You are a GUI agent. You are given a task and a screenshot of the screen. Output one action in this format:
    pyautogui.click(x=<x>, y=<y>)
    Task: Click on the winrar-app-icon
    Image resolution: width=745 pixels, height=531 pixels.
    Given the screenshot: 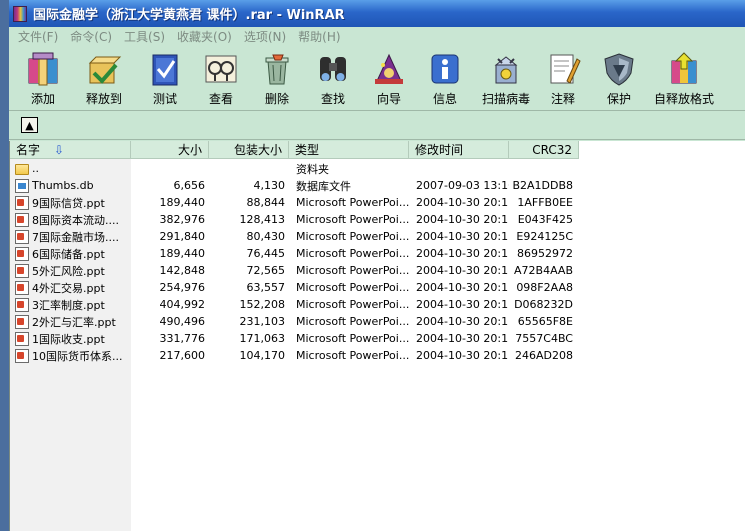 What is the action you would take?
    pyautogui.click(x=20, y=13)
    